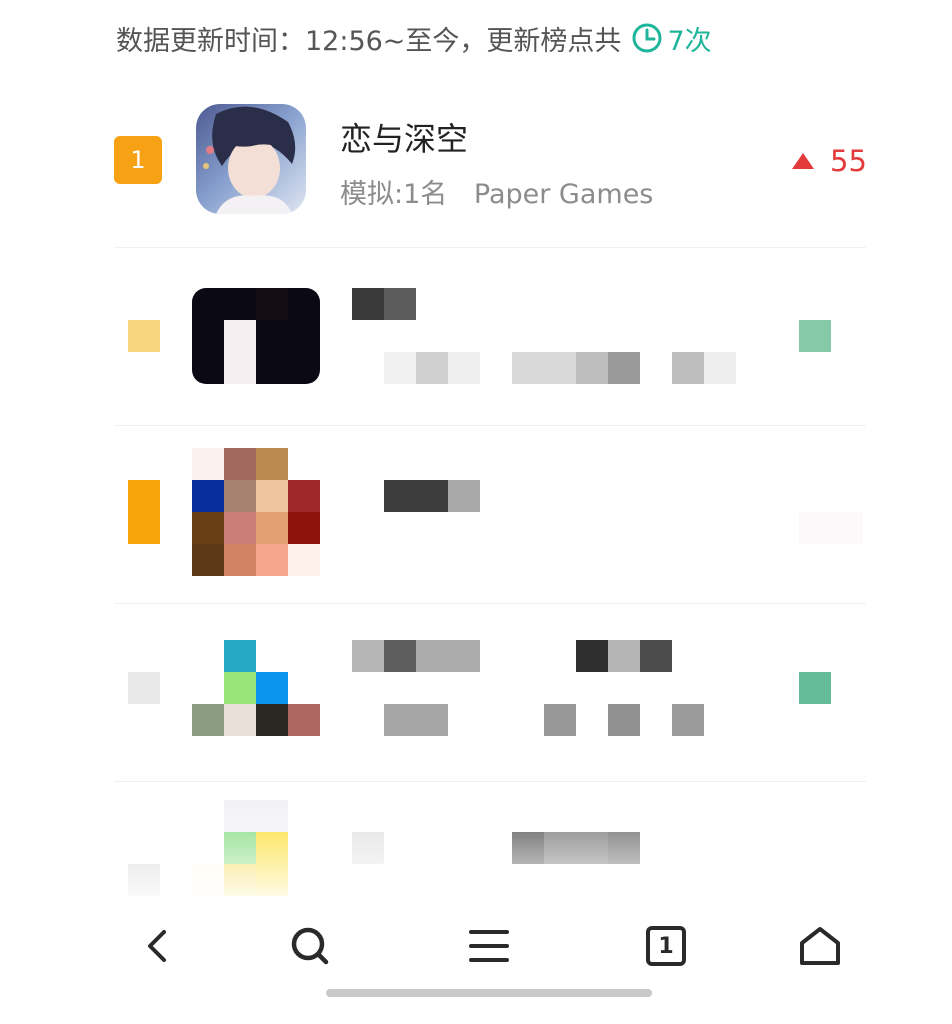  What do you see at coordinates (394, 194) in the screenshot?
I see `app-category: 模拟:1名` at bounding box center [394, 194].